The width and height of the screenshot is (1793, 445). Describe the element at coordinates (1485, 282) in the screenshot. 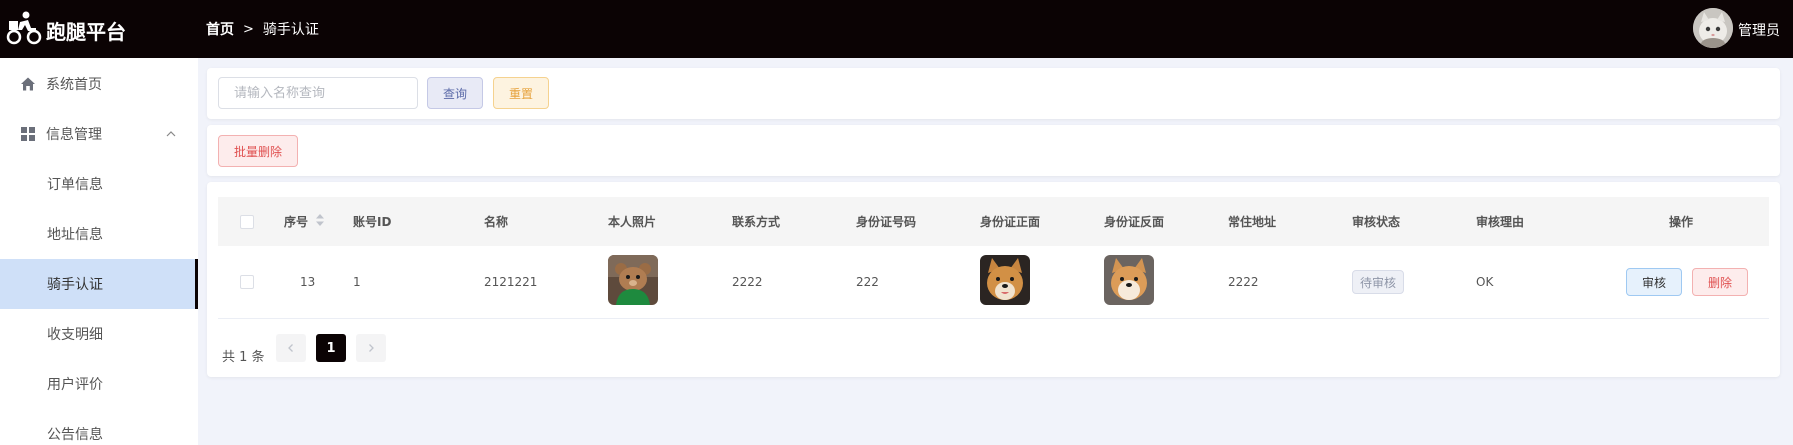

I see `cell-reason: OK` at that location.